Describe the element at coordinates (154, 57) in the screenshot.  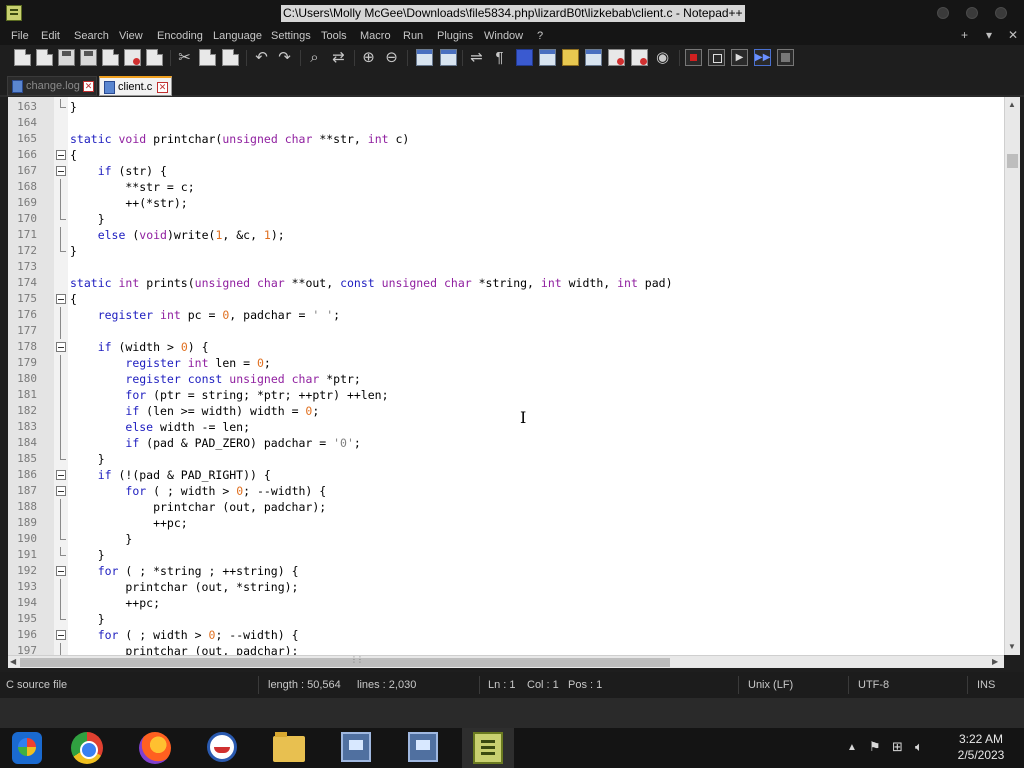
I see `print-icon` at that location.